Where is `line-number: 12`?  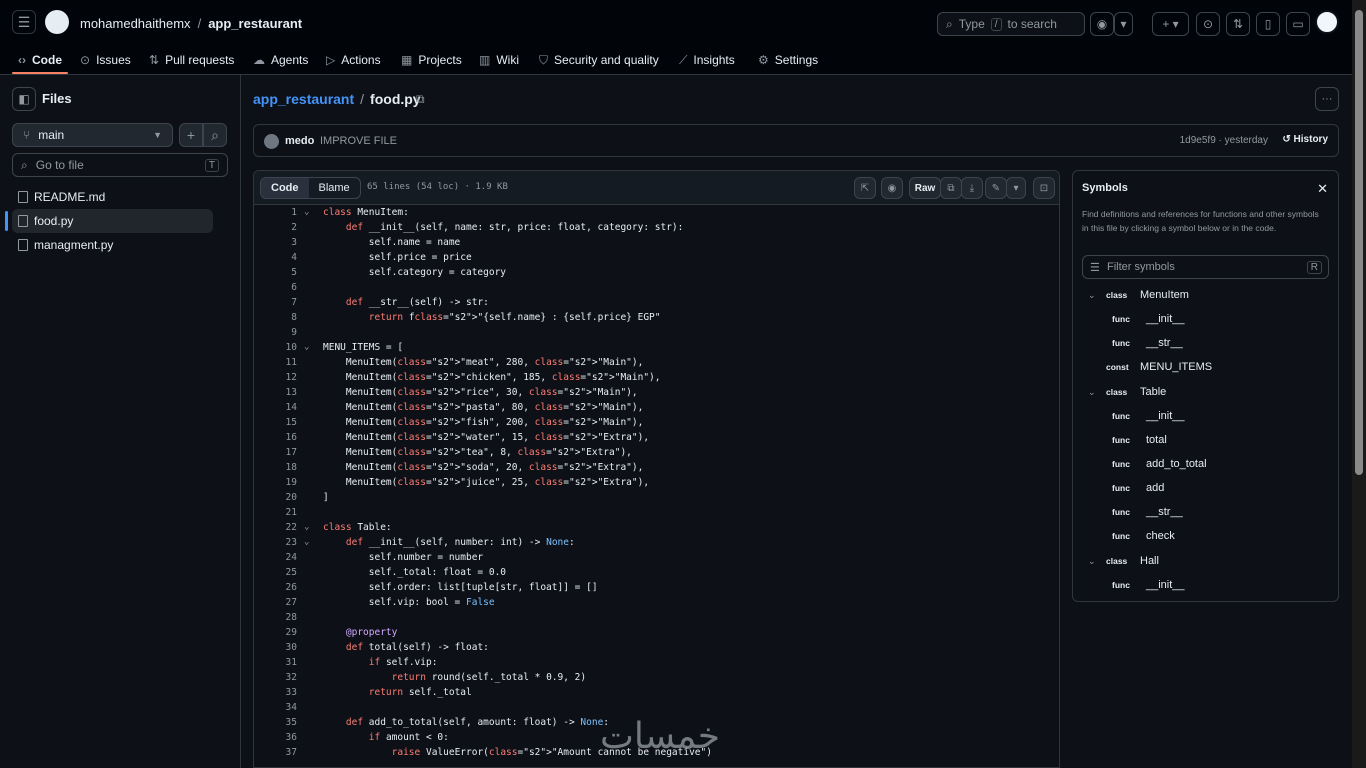
line-number: 12 is located at coordinates (275, 377).